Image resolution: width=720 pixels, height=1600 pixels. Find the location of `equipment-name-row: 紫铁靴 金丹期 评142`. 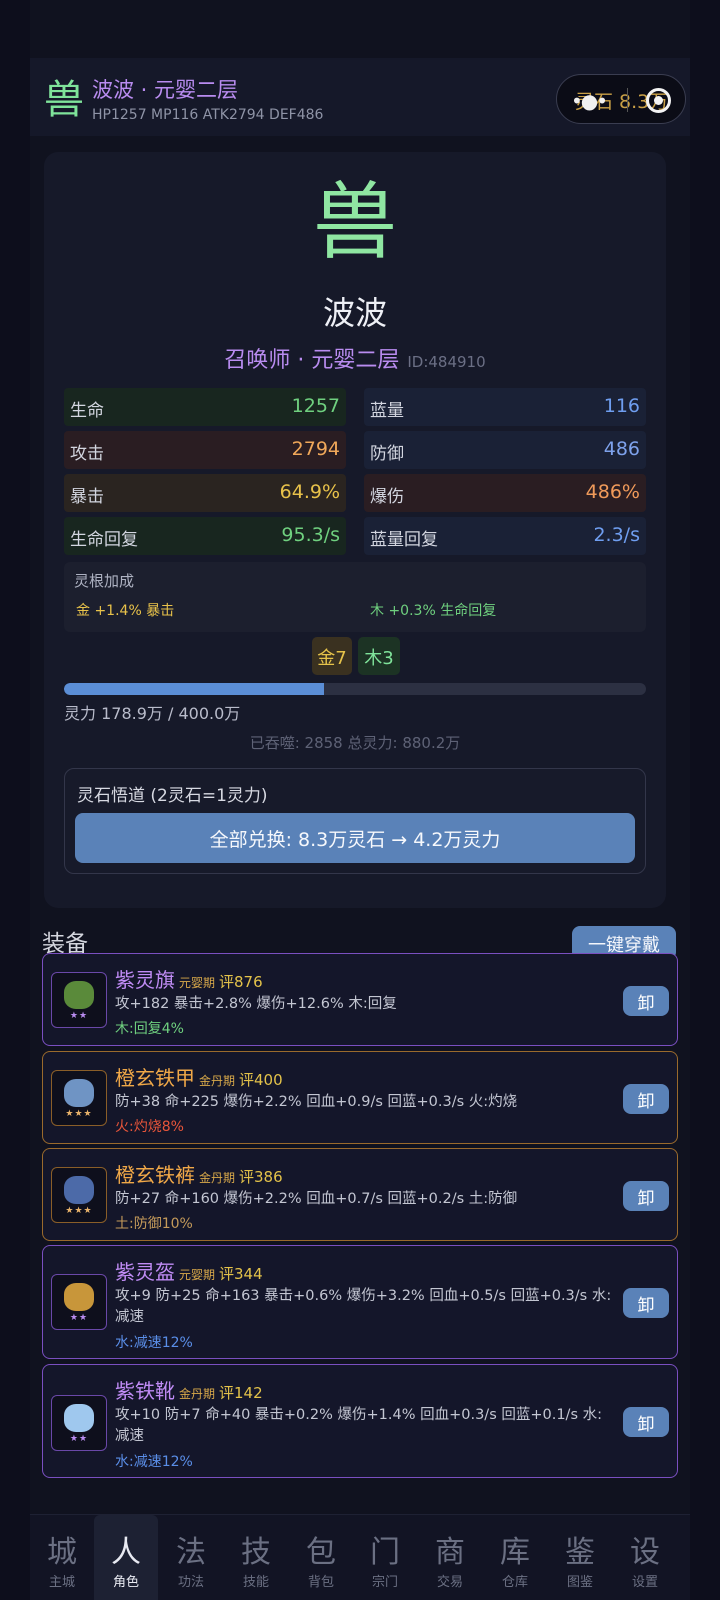

equipment-name-row: 紫铁靴 金丹期 评142 is located at coordinates (189, 1389).